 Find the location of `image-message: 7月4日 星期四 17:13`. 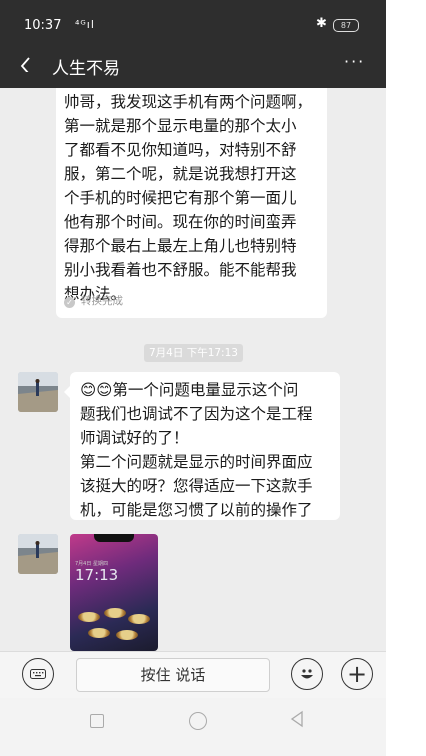

image-message: 7月4日 星期四 17:13 is located at coordinates (114, 592).